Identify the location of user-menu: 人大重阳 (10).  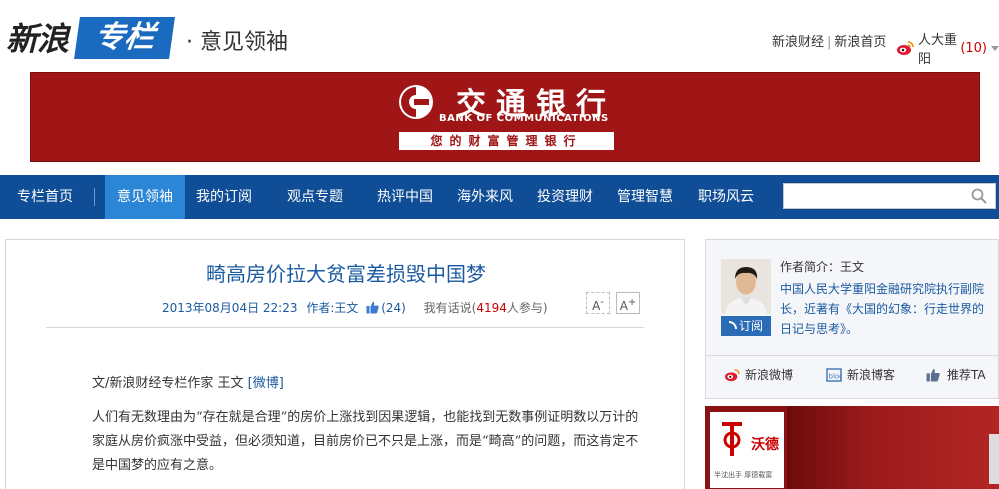
(947, 48).